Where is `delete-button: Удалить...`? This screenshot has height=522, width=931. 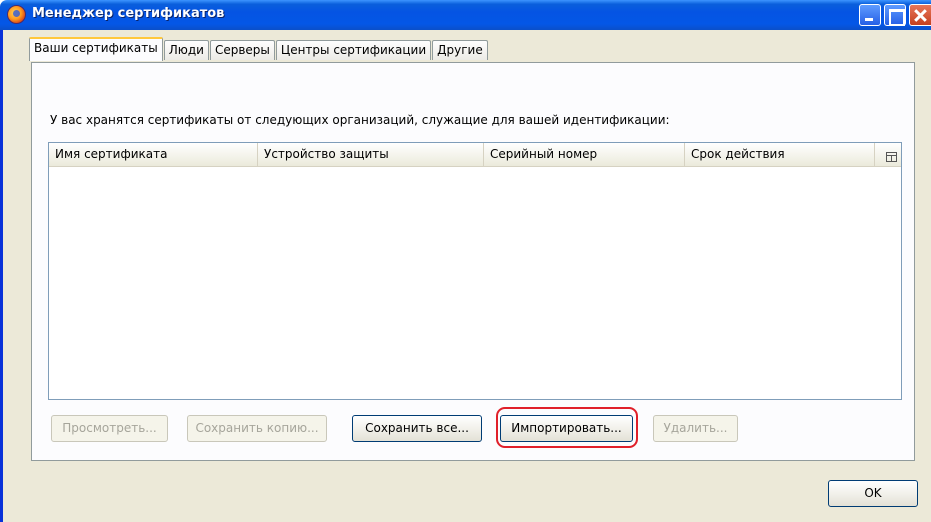
delete-button: Удалить... is located at coordinates (695, 428).